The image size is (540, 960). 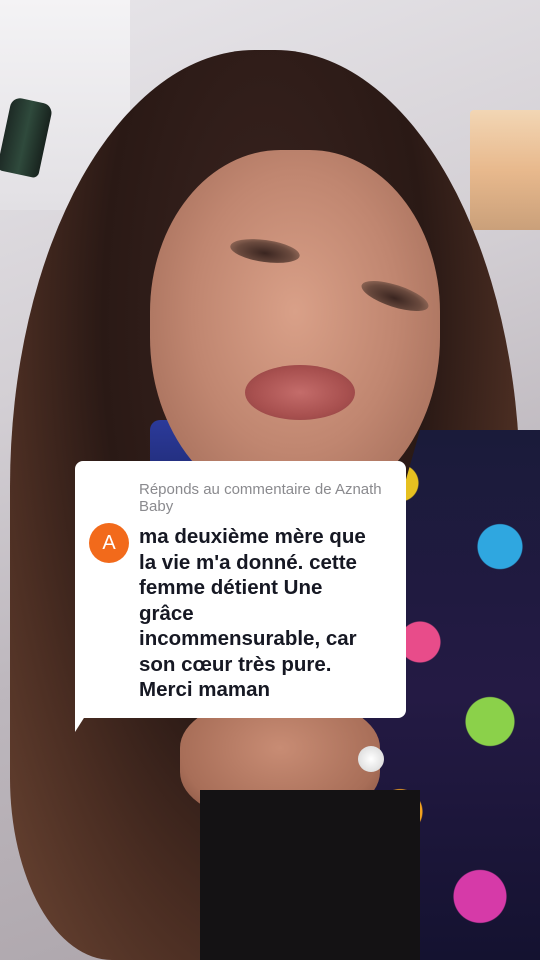 What do you see at coordinates (109, 543) in the screenshot?
I see `commenter-avatar: A` at bounding box center [109, 543].